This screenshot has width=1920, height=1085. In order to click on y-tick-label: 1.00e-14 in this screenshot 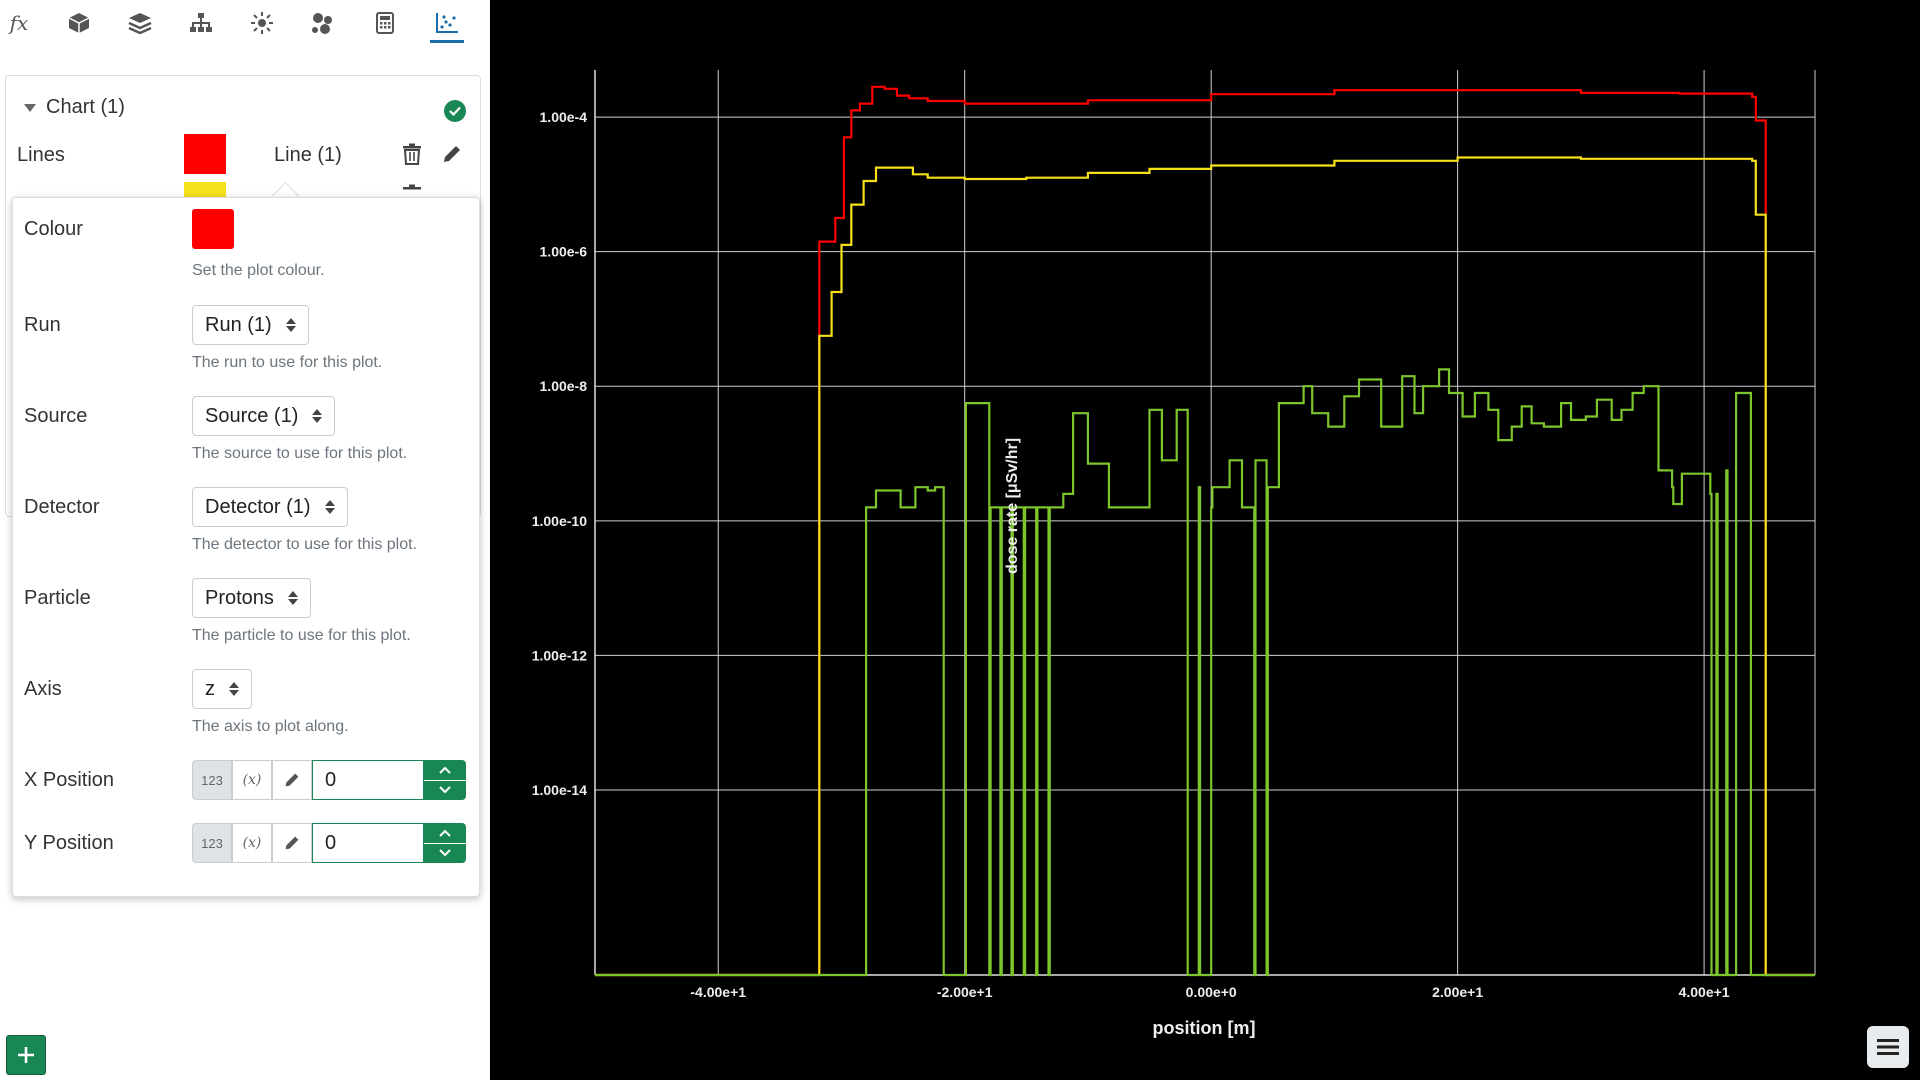, I will do `click(559, 790)`.